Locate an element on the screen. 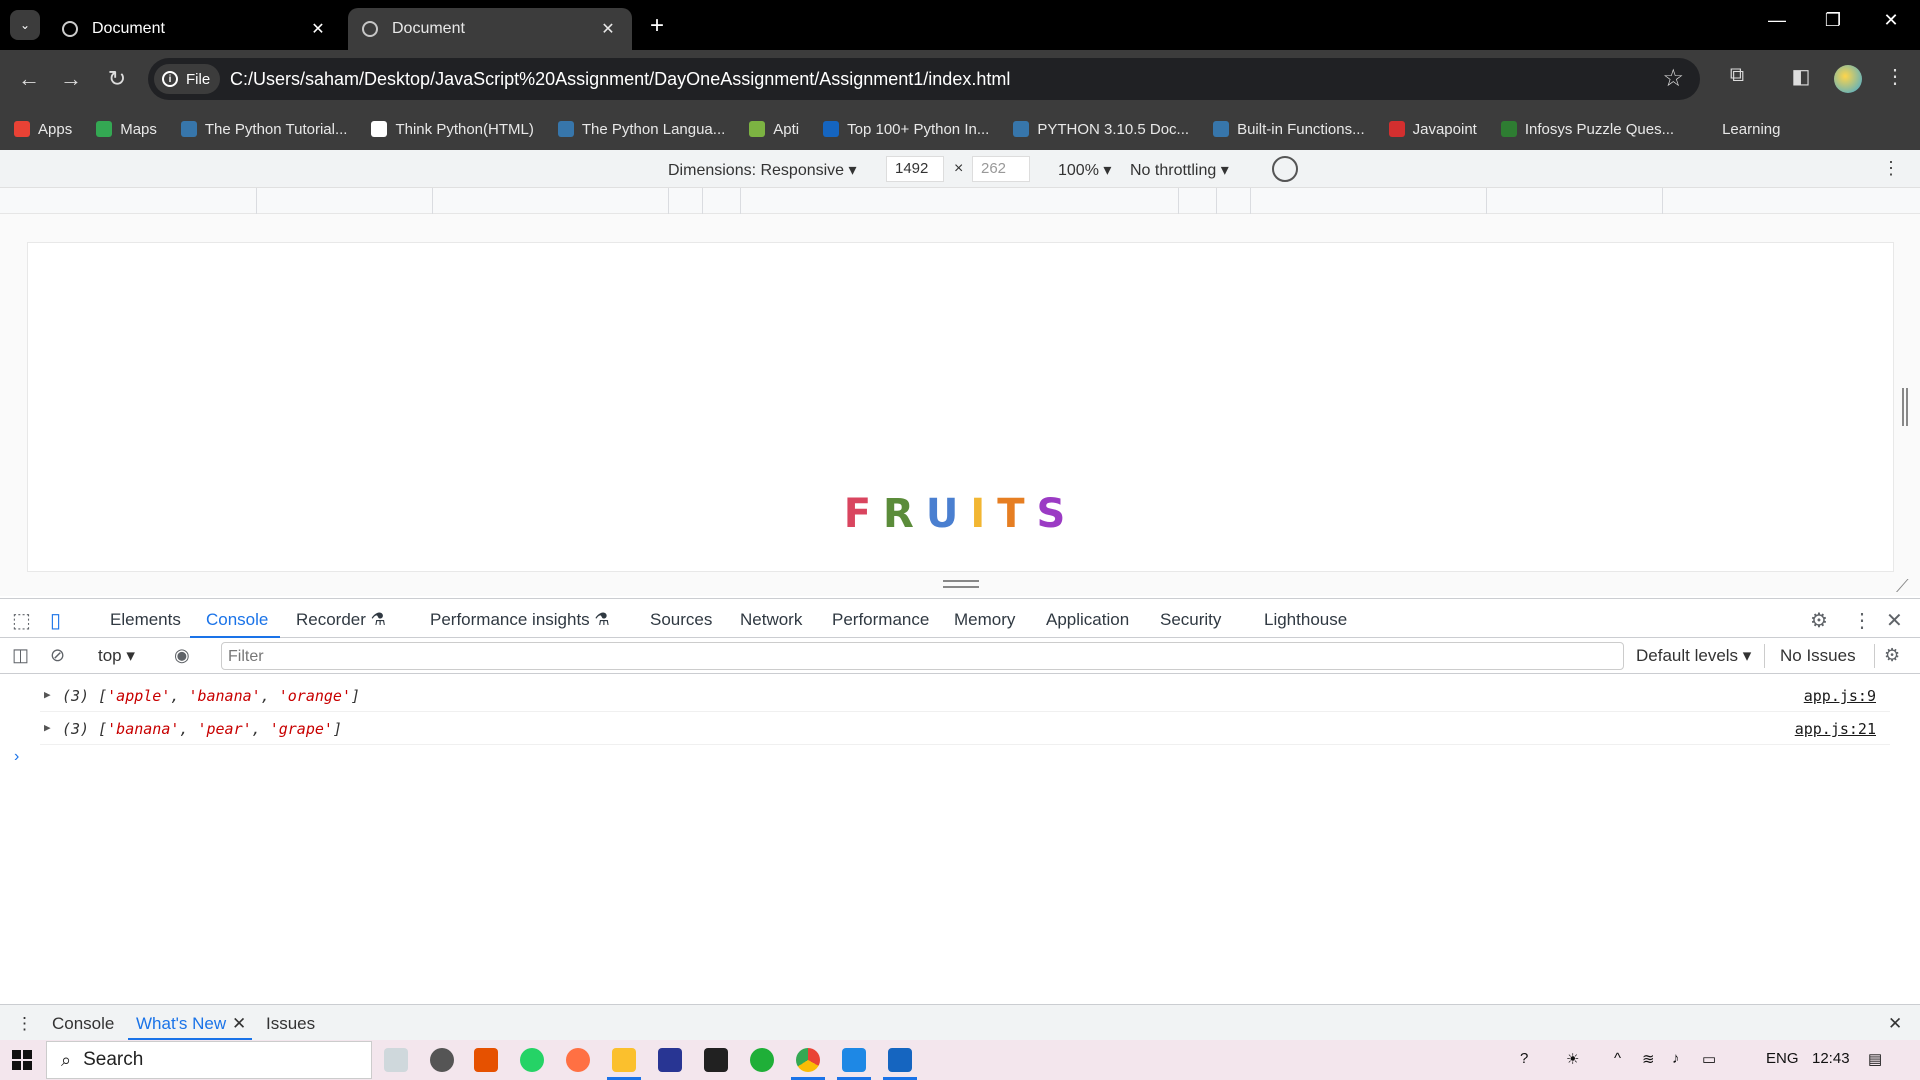 The image size is (1920, 1080). tab-lighthouse: Lighthouse is located at coordinates (1305, 620).